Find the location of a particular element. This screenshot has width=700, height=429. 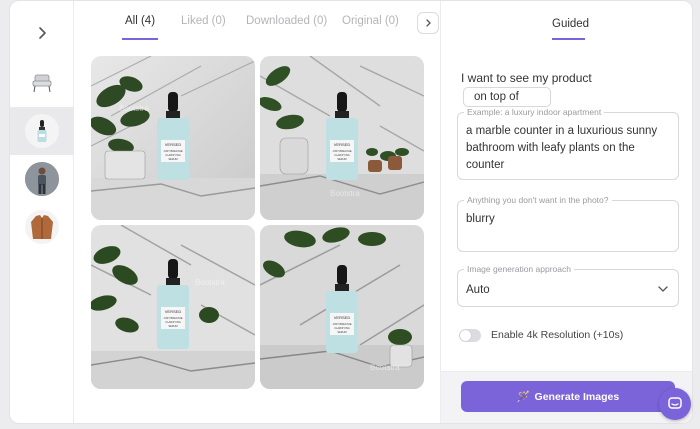

generate-images-label: Generate Images is located at coordinates (577, 396).